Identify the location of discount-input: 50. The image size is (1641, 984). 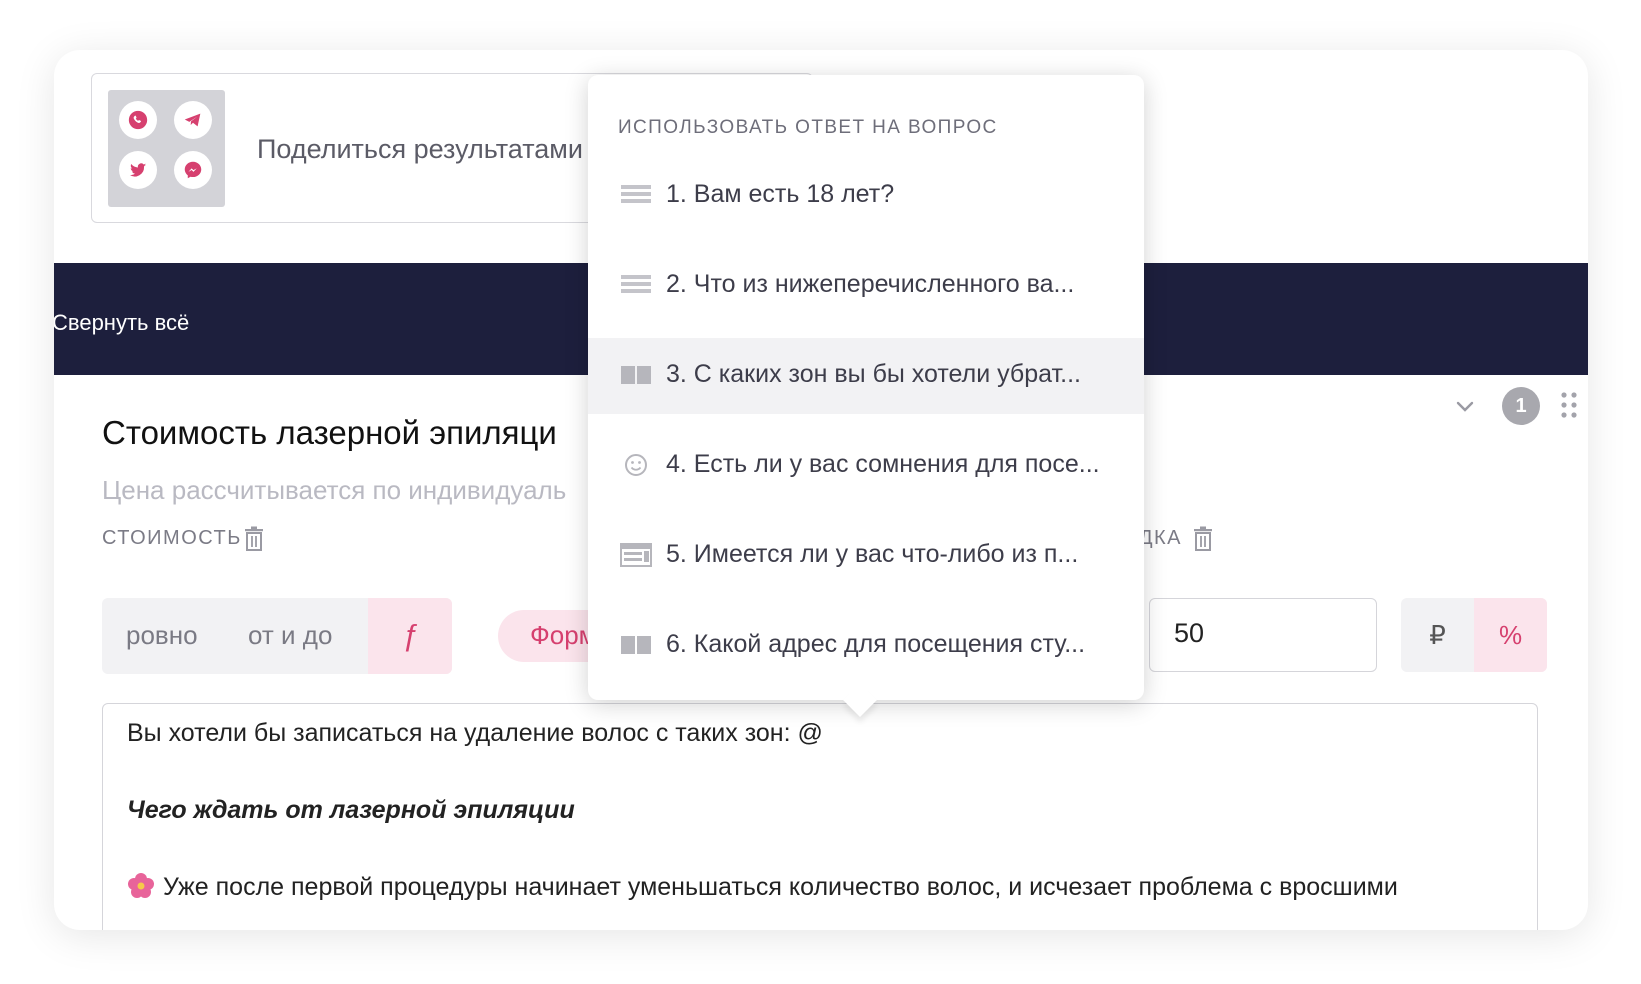
(1263, 635).